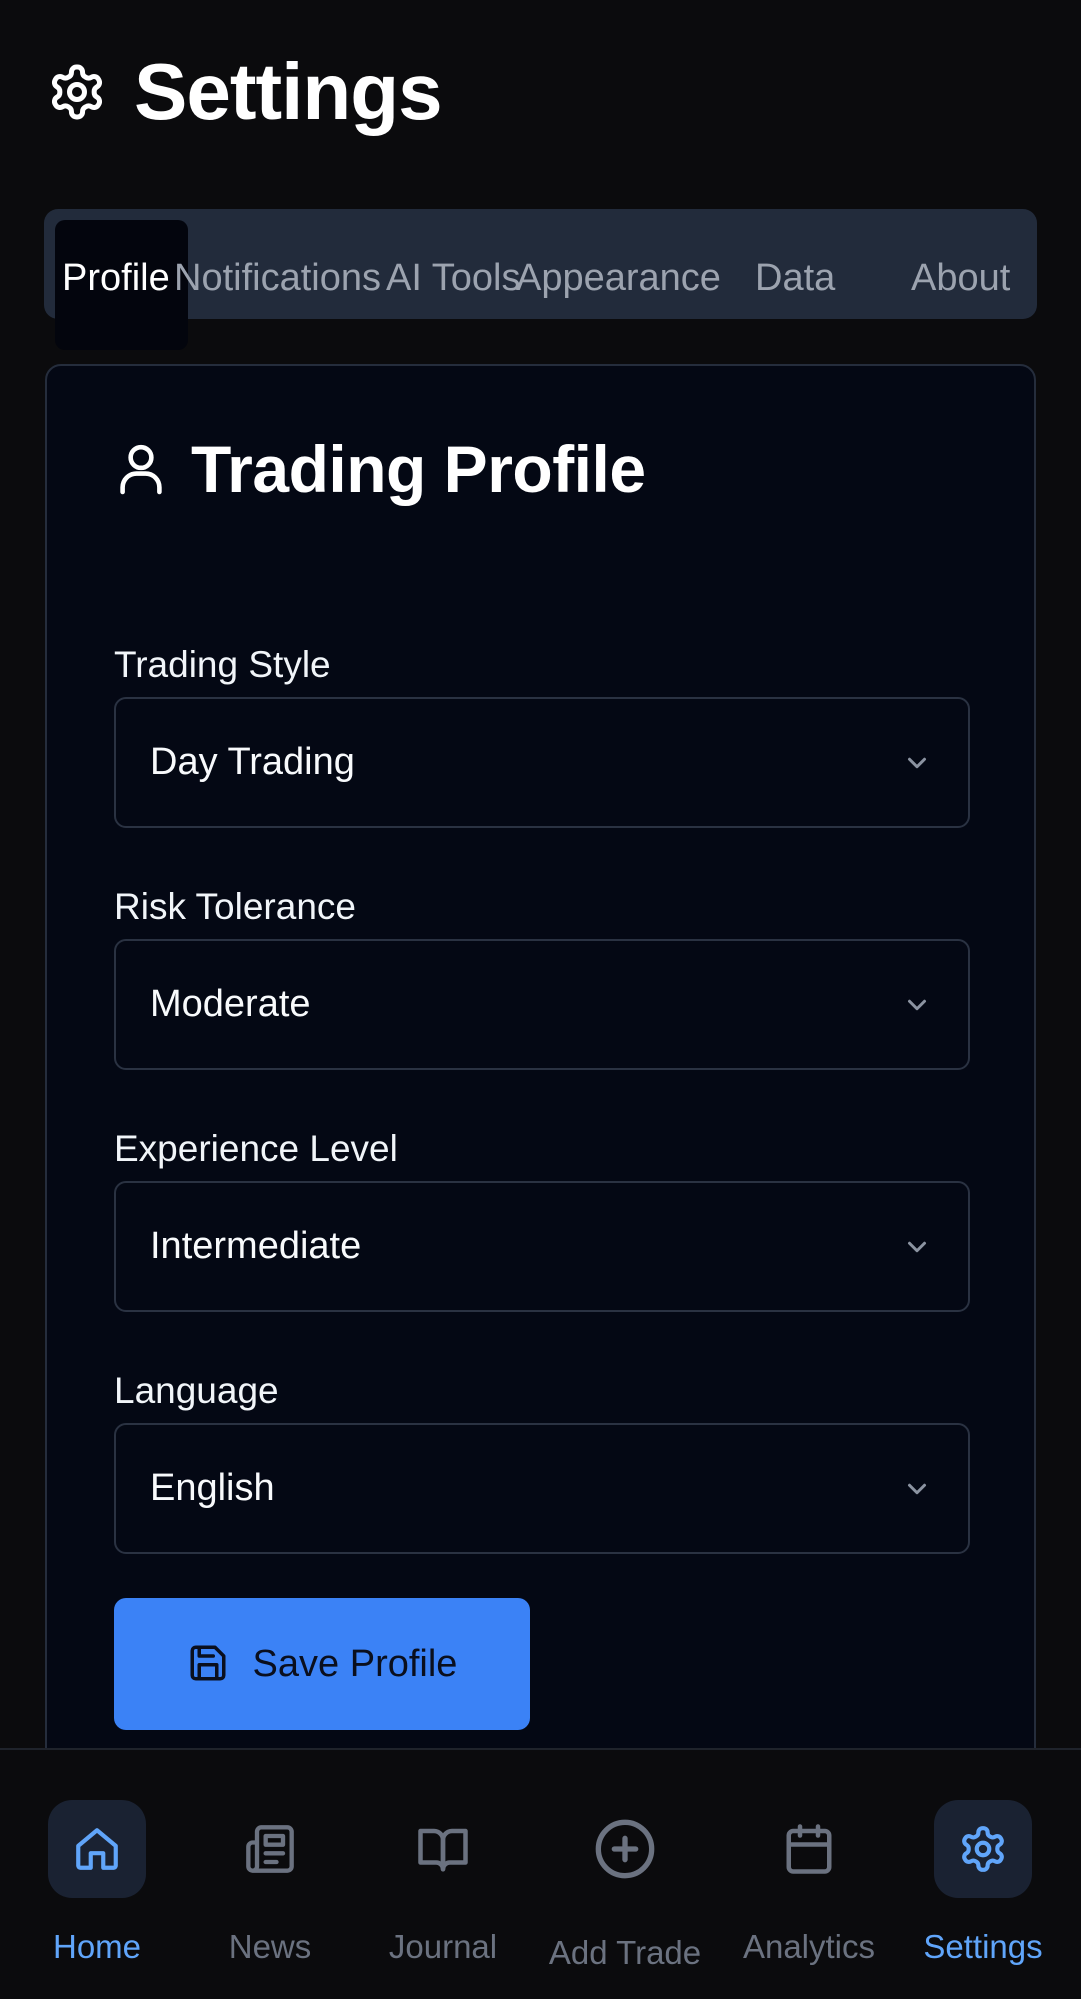 Image resolution: width=1081 pixels, height=1999 pixels. Describe the element at coordinates (252, 762) in the screenshot. I see `select-value: Day Trading` at that location.